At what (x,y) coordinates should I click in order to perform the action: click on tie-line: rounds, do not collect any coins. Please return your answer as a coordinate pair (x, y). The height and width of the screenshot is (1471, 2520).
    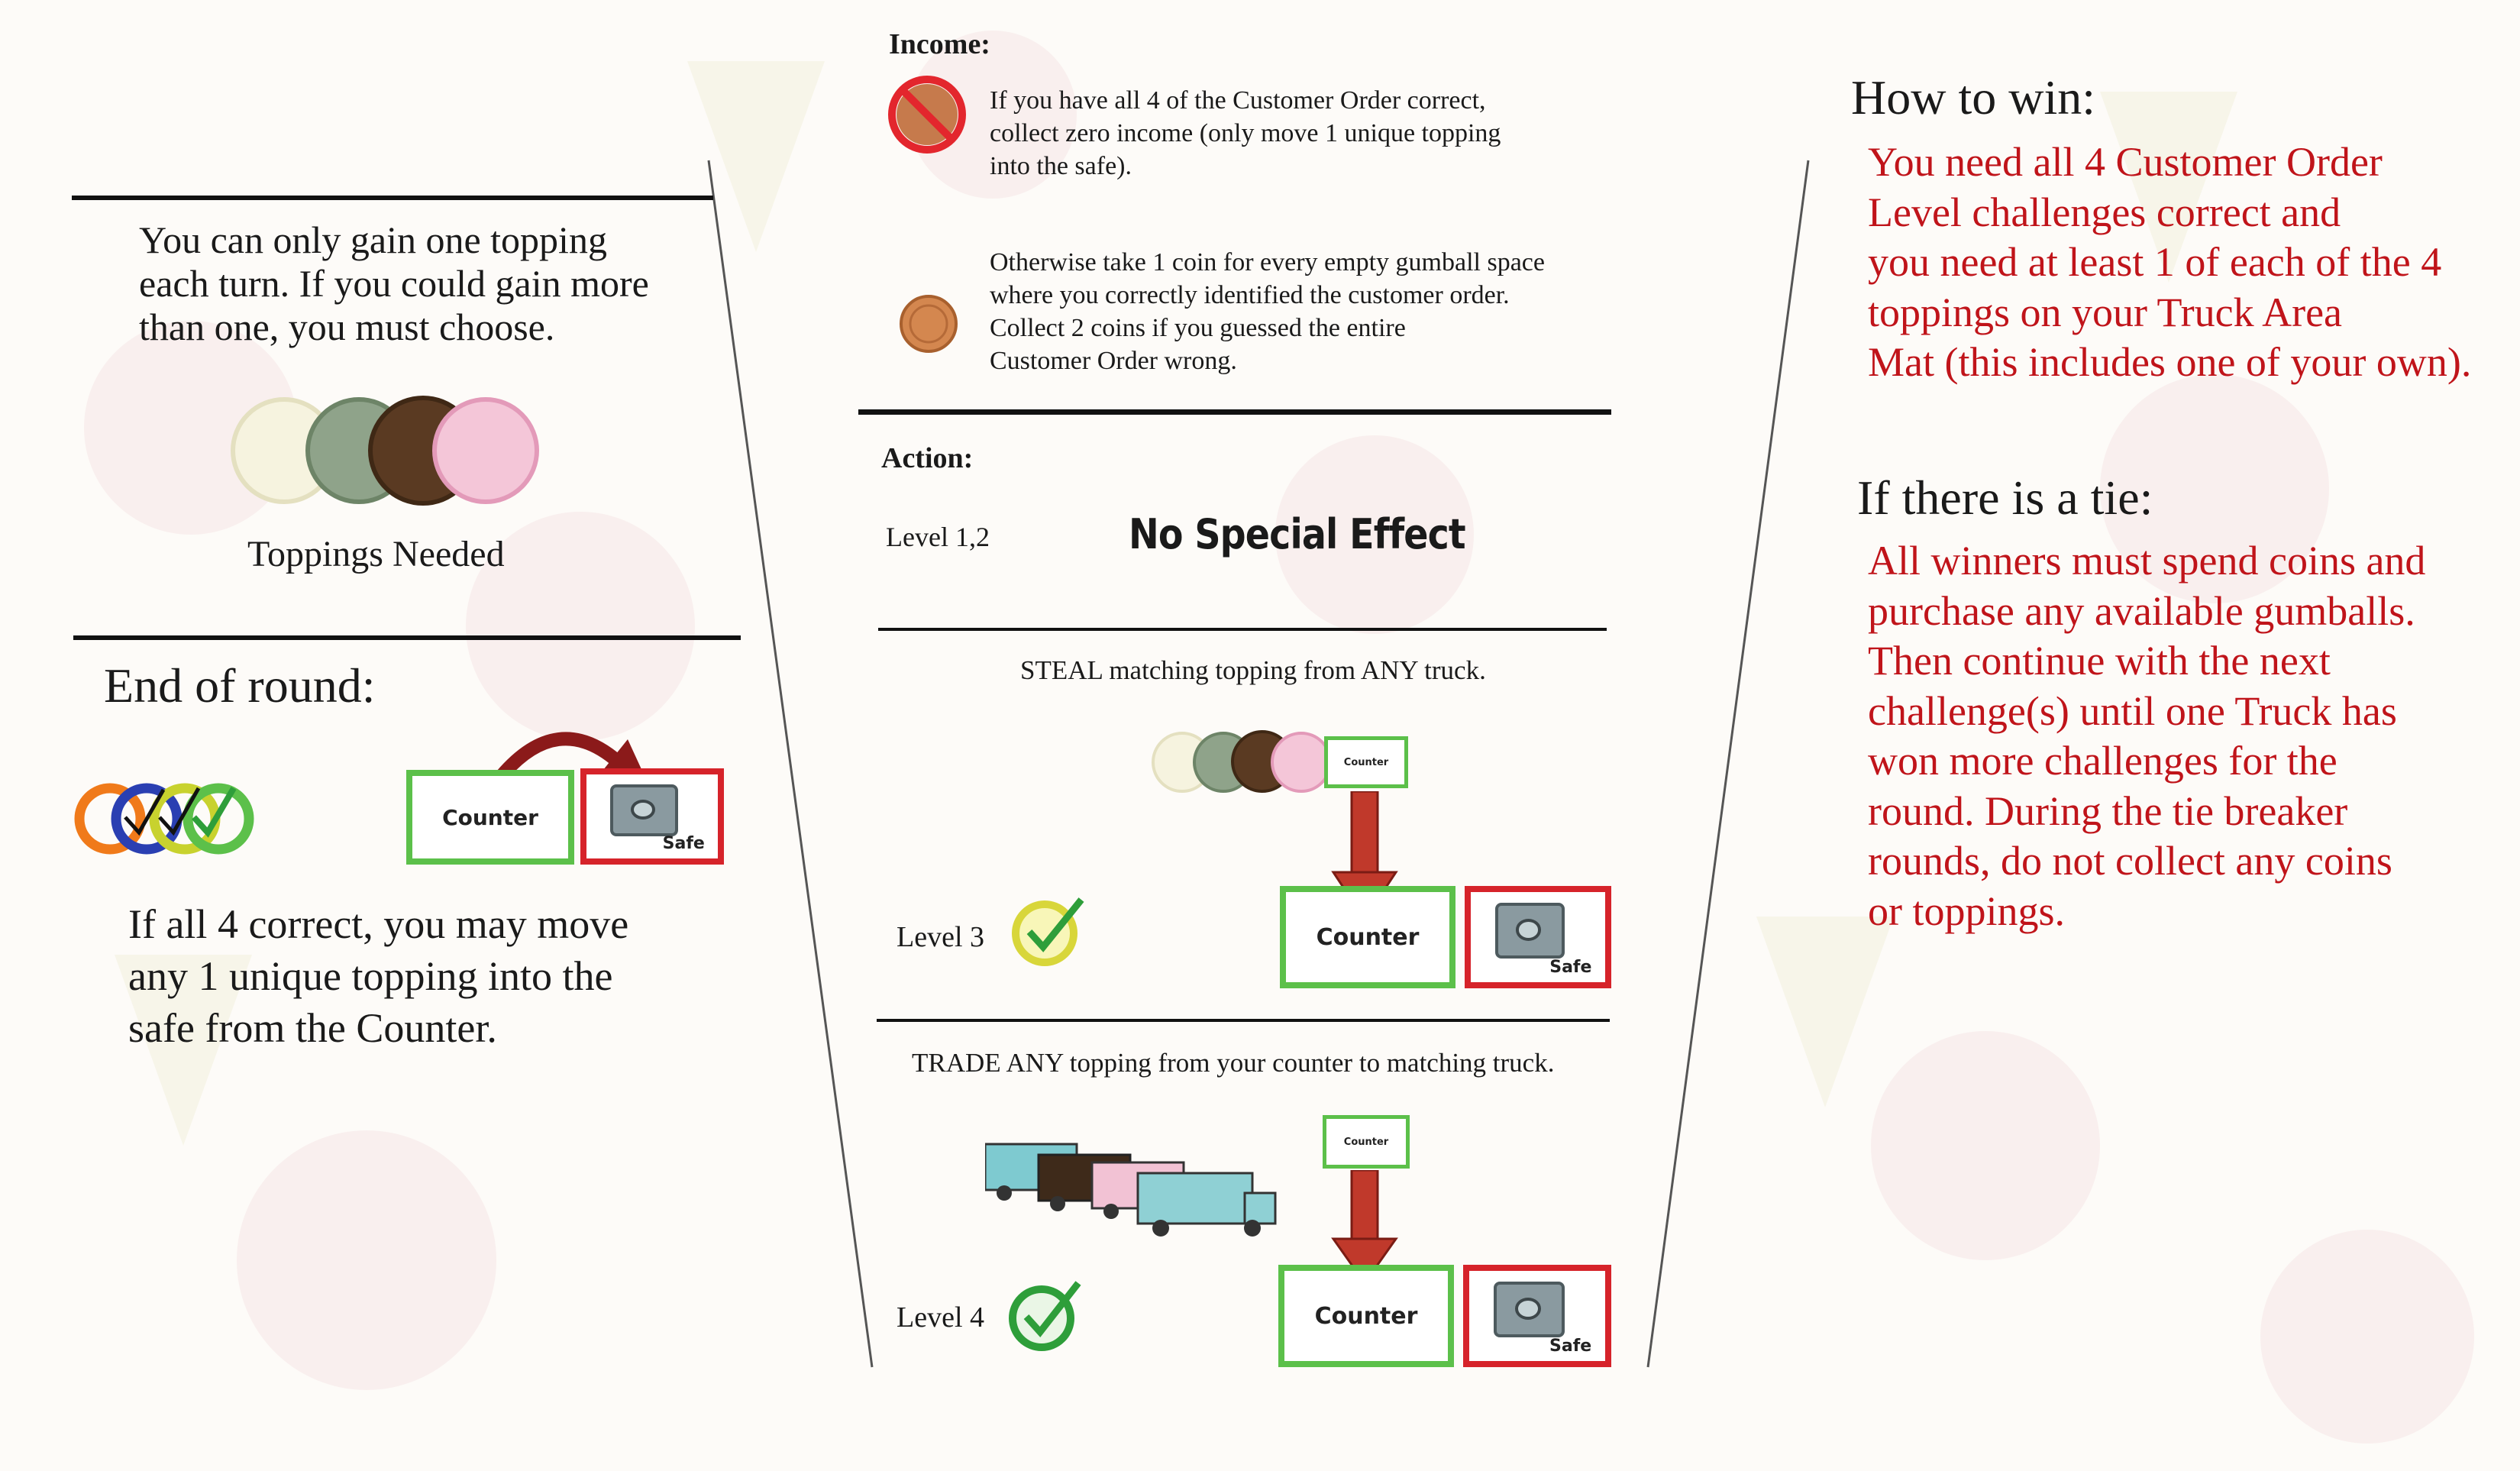
    Looking at the image, I should click on (2130, 861).